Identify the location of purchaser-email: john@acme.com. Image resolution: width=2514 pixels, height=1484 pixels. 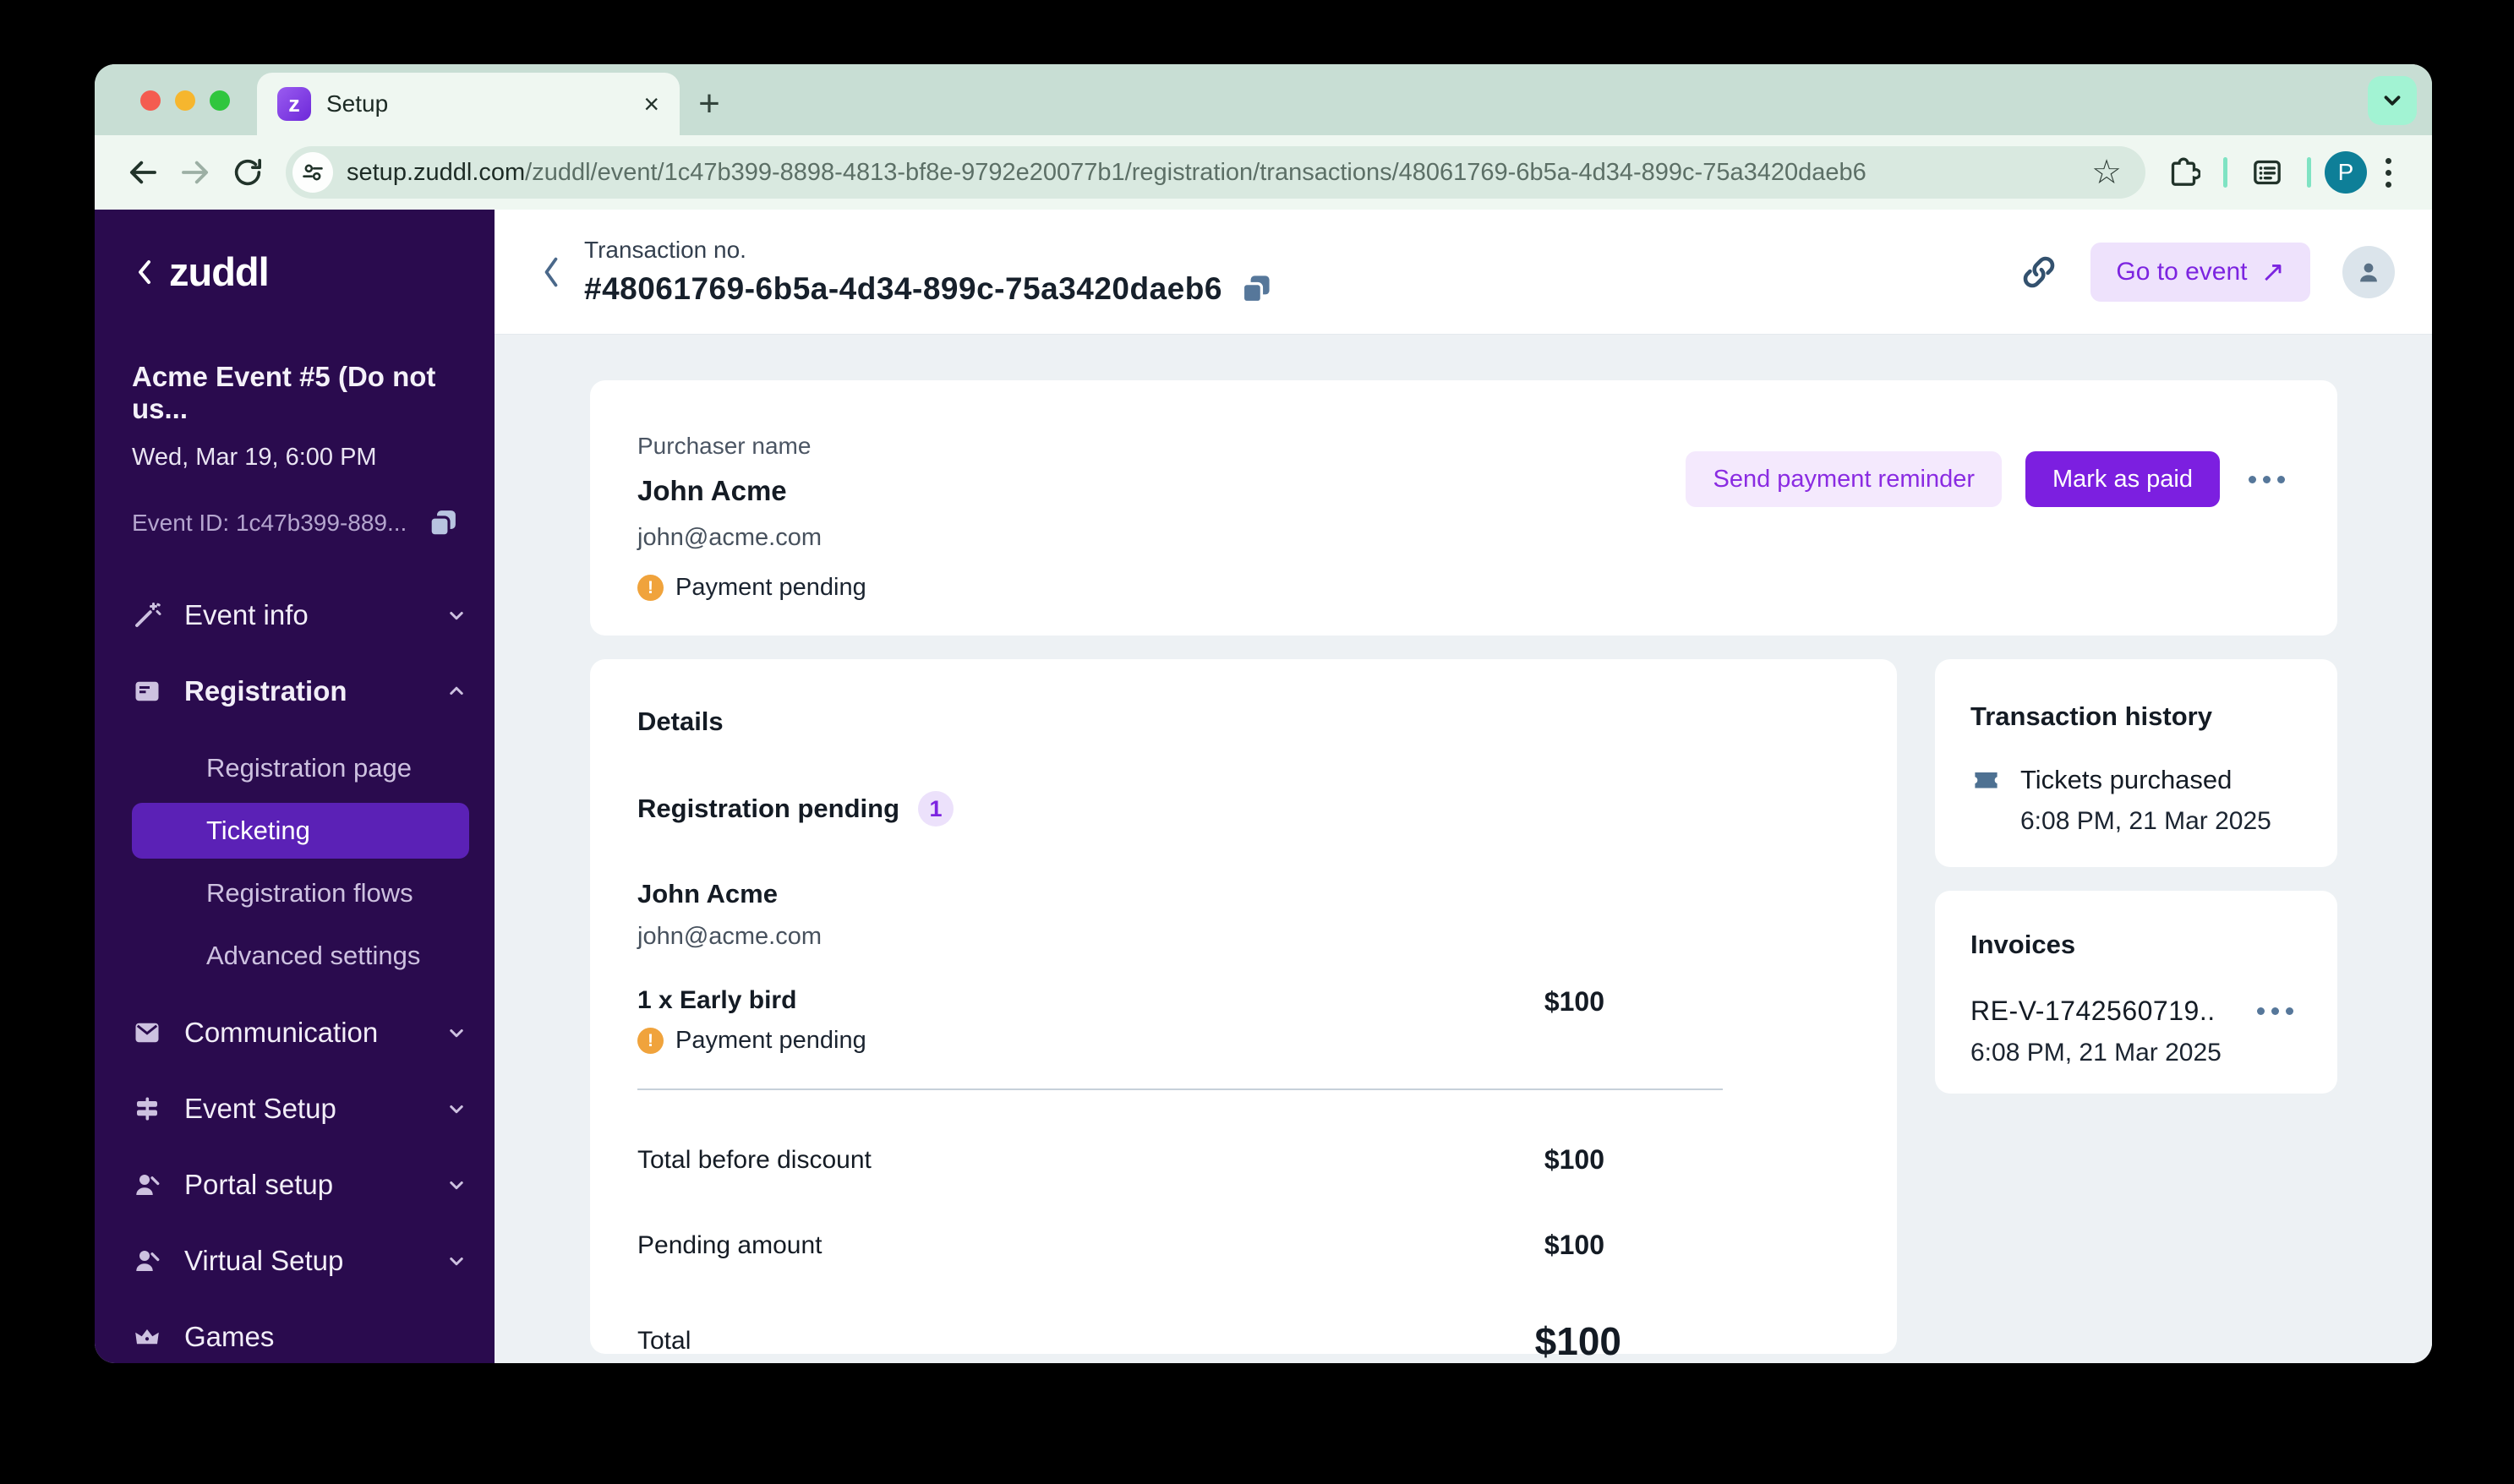
(730, 537).